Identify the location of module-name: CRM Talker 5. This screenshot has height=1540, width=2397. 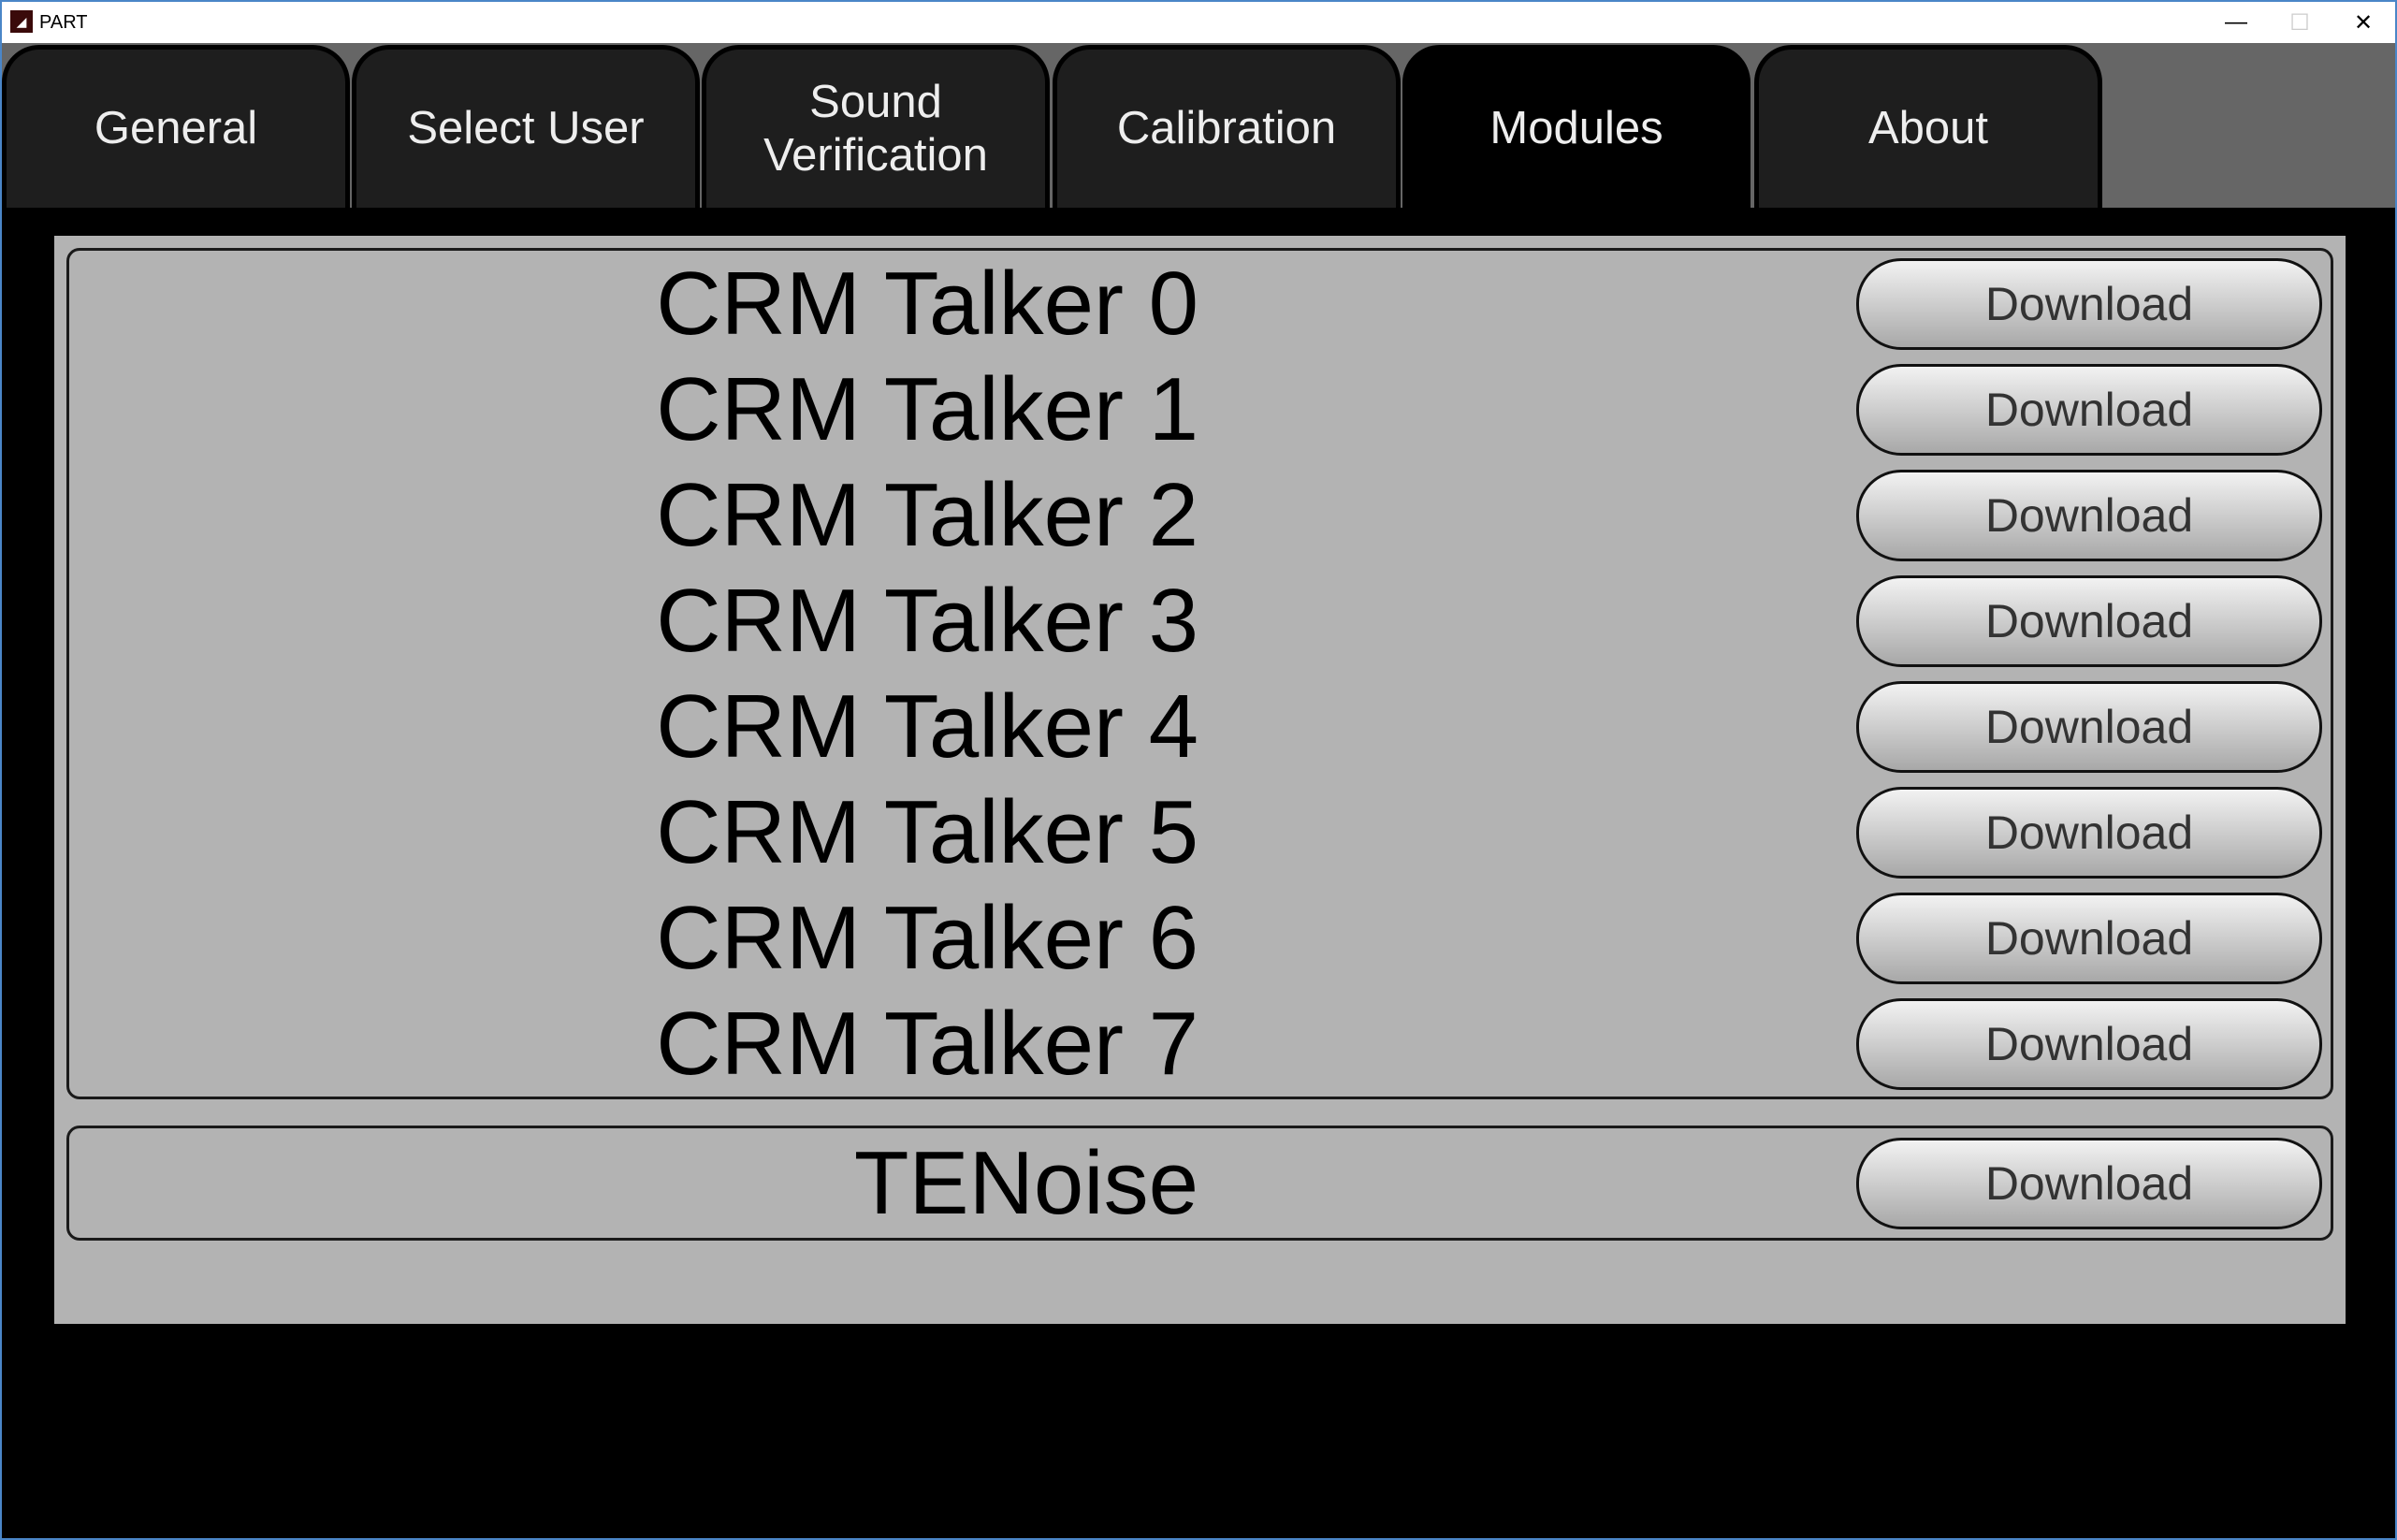
(927, 832).